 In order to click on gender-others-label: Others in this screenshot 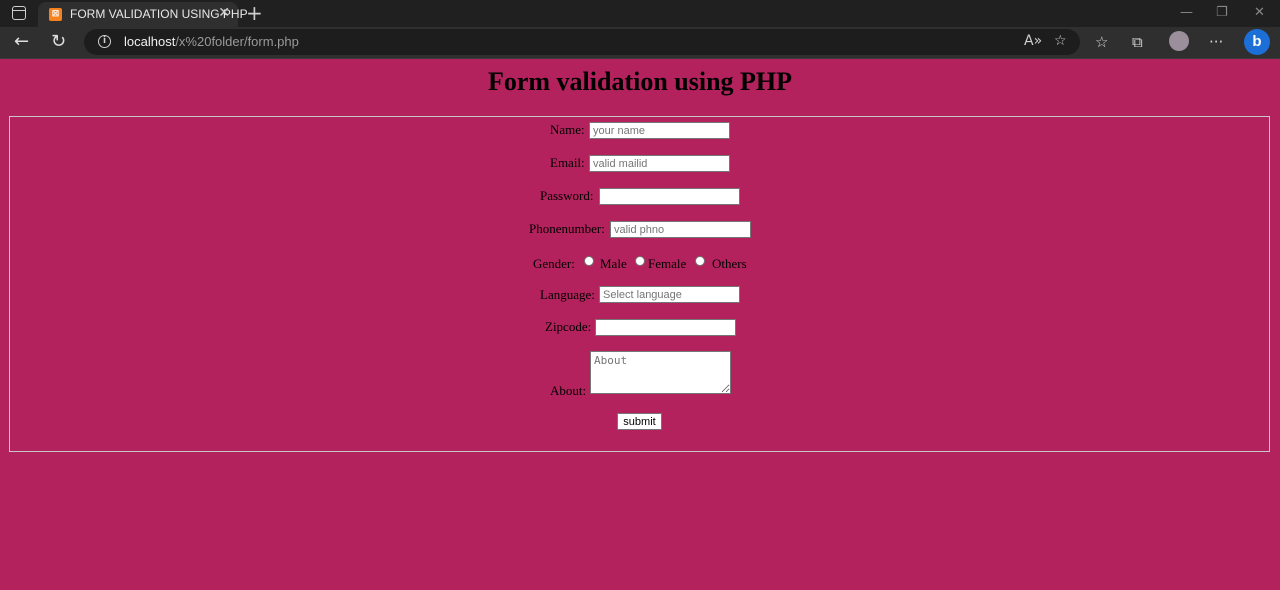, I will do `click(729, 263)`.